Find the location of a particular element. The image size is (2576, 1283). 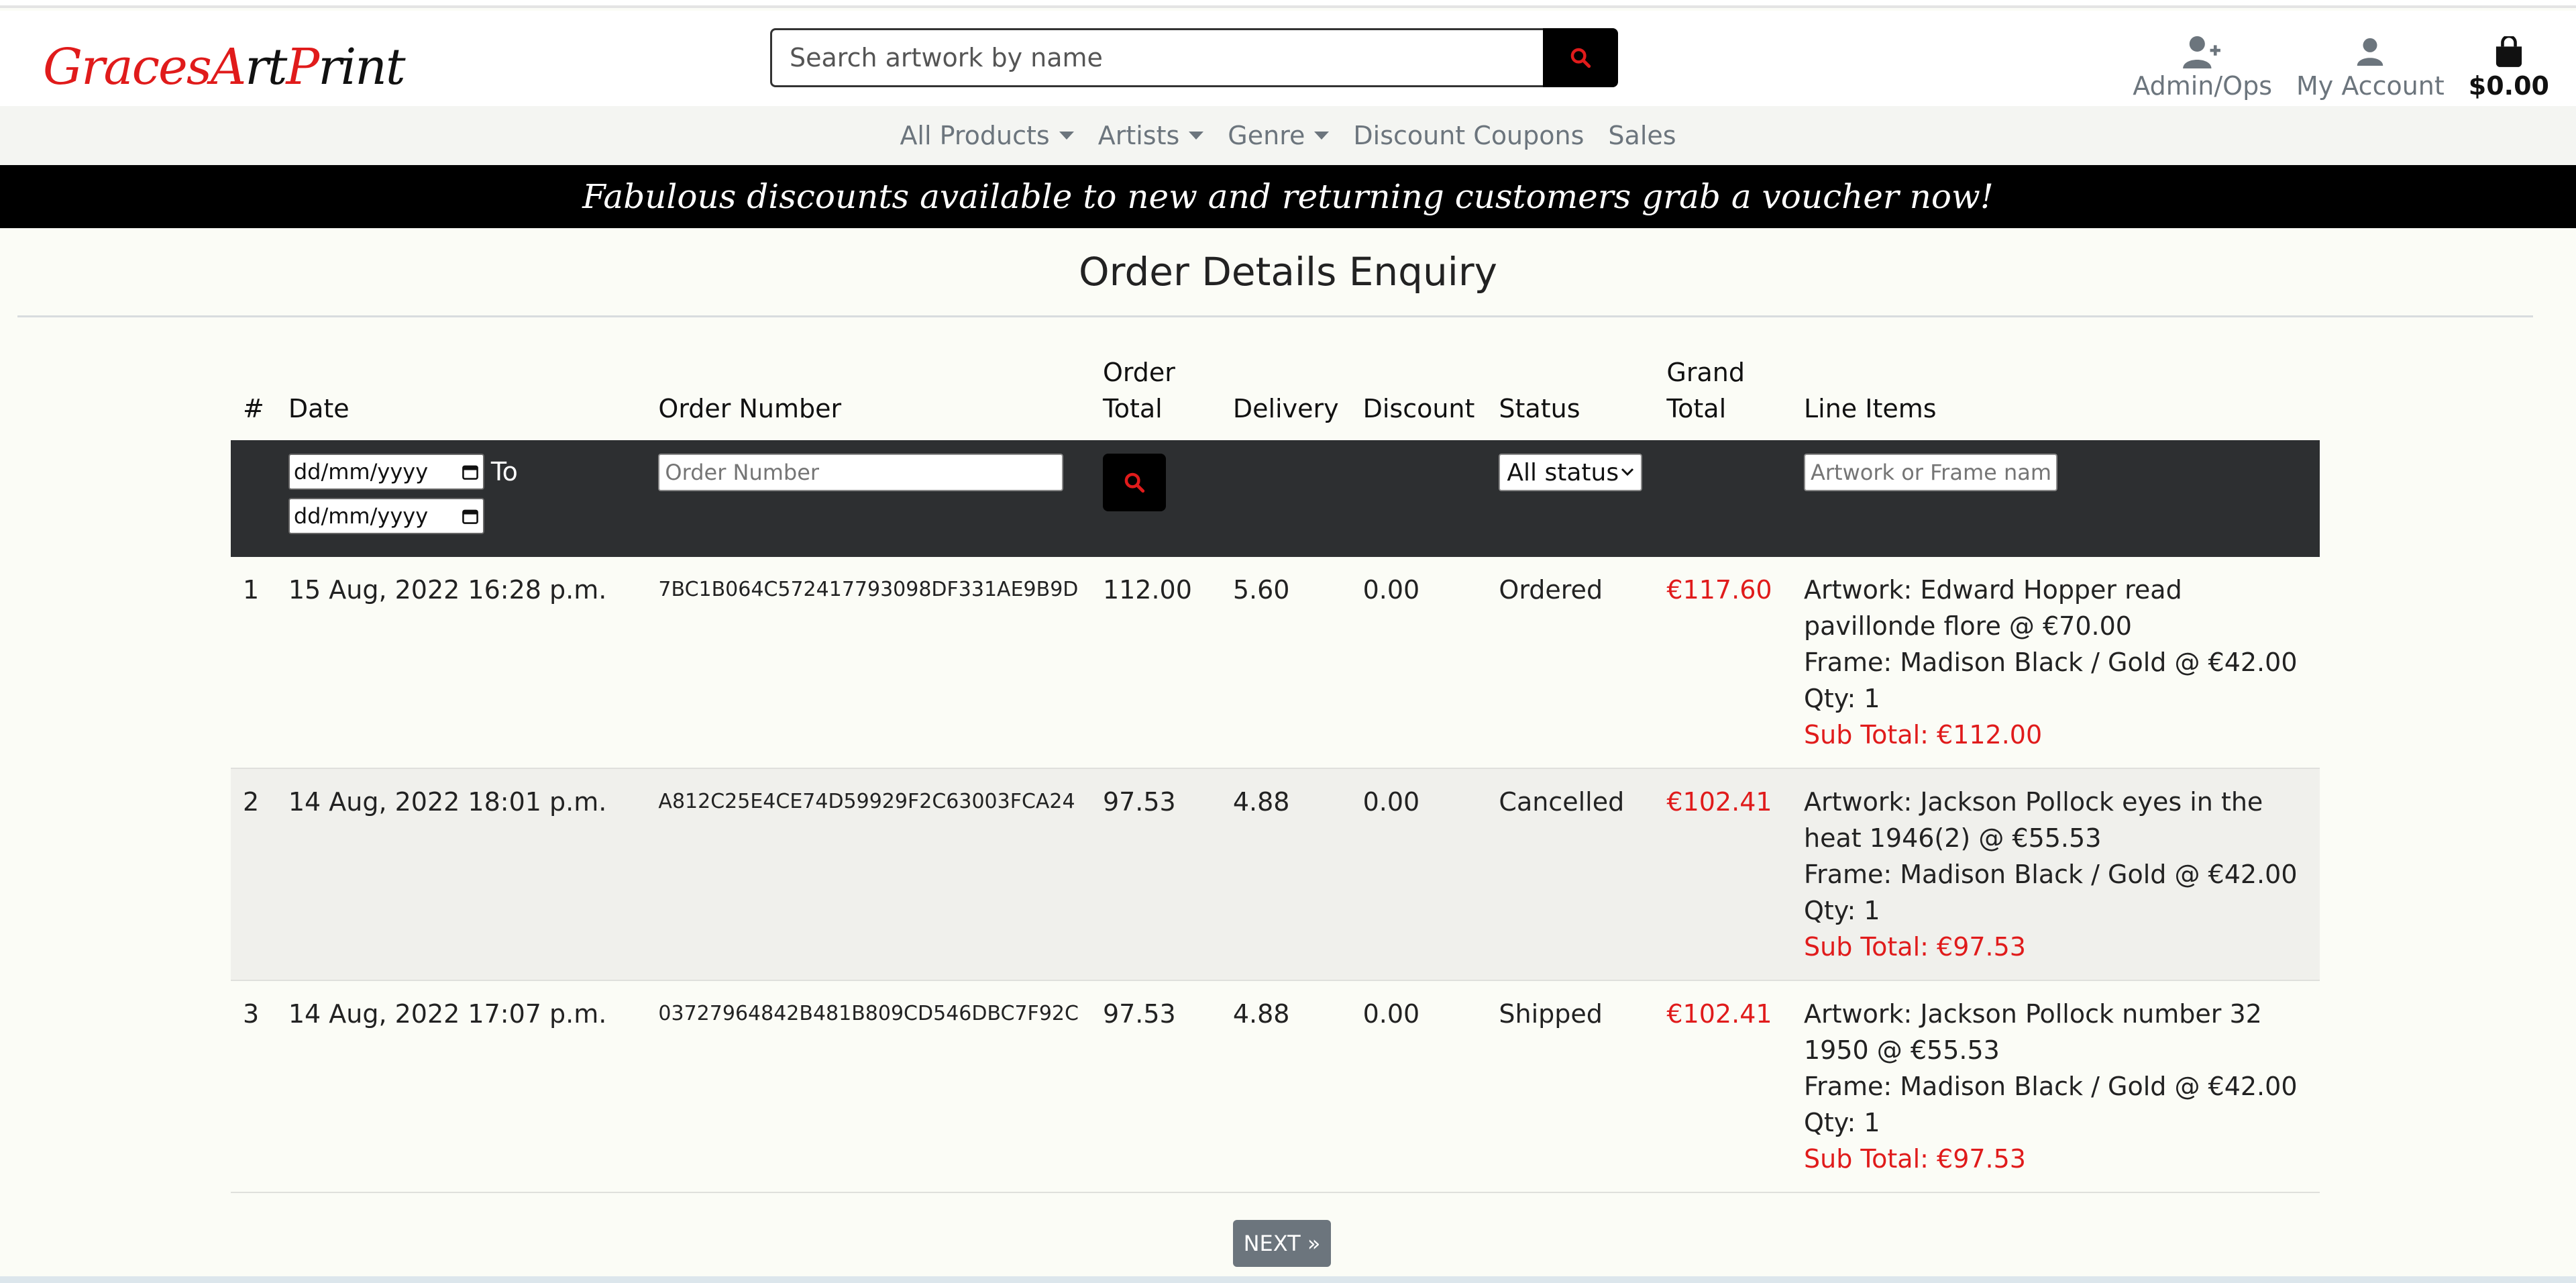

row-date: 14 Aug, 2022 17:07 p.m. is located at coordinates (461, 1086).